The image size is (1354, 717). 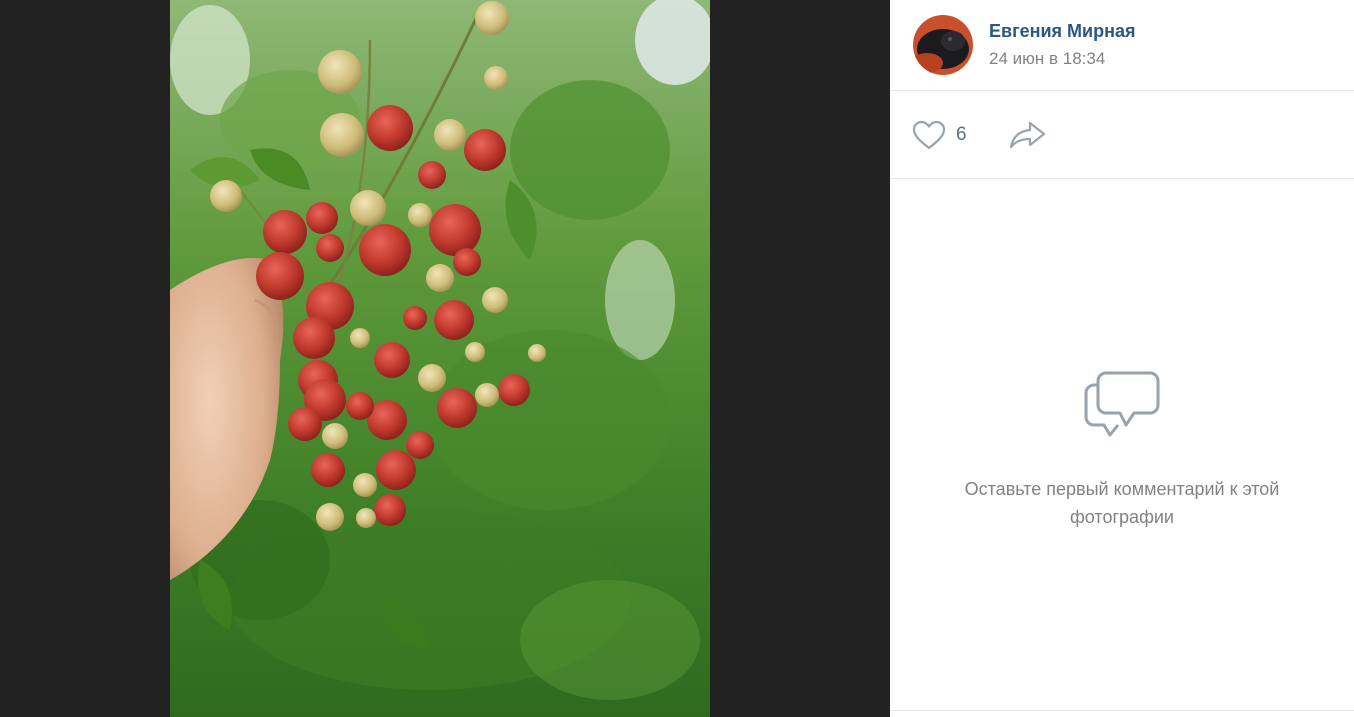 What do you see at coordinates (929, 135) in the screenshot?
I see `heart-outline-icon` at bounding box center [929, 135].